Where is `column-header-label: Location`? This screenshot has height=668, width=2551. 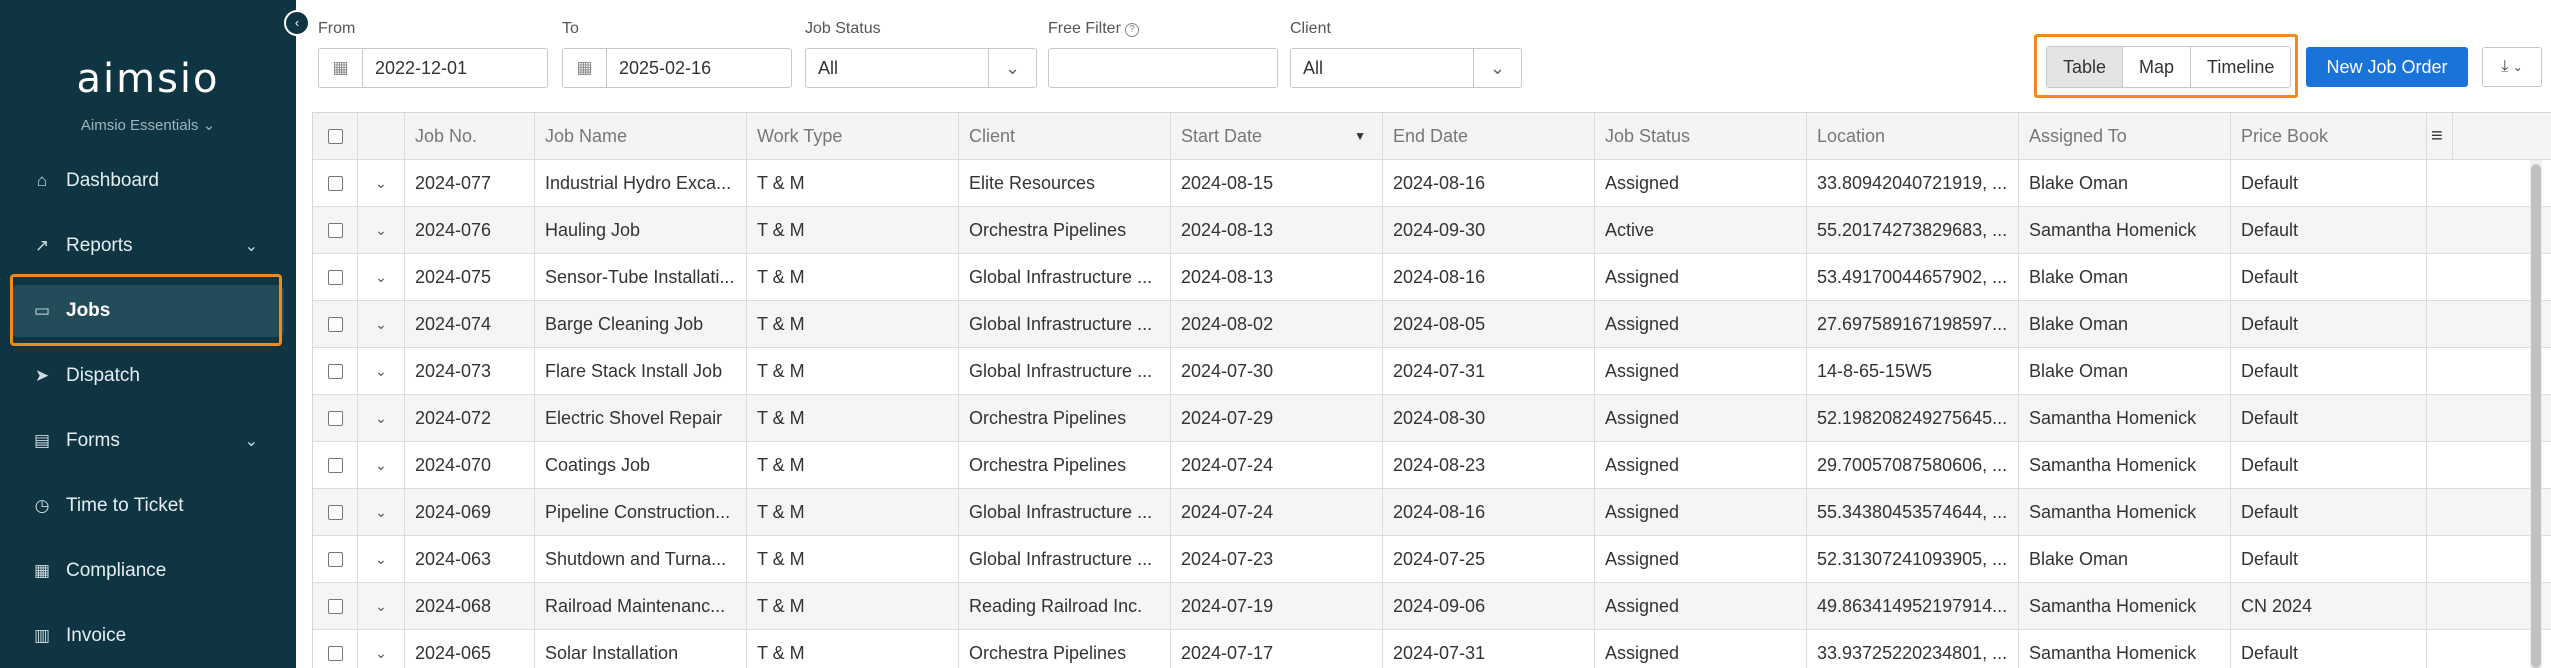
column-header-label: Location is located at coordinates (1851, 135).